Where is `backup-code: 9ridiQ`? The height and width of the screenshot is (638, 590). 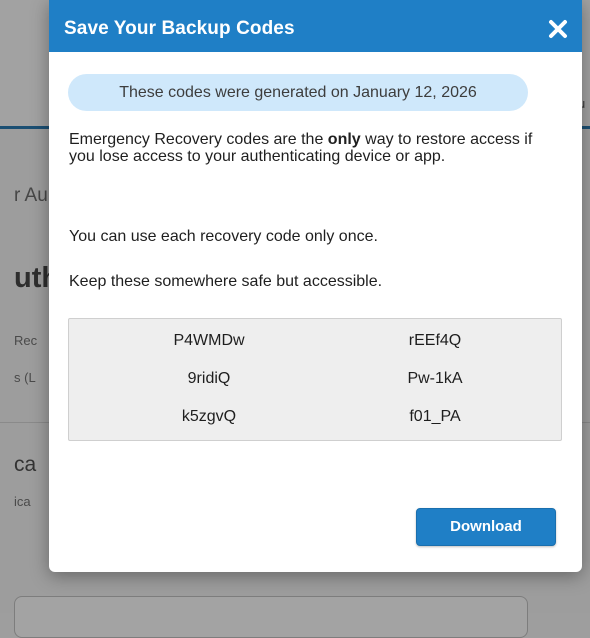 backup-code: 9ridiQ is located at coordinates (209, 378).